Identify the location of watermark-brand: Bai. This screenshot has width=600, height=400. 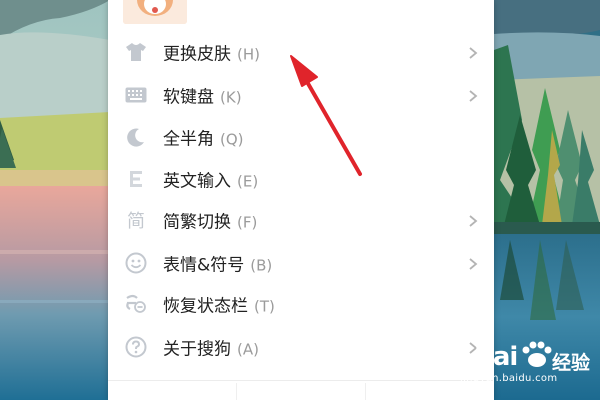
(496, 357).